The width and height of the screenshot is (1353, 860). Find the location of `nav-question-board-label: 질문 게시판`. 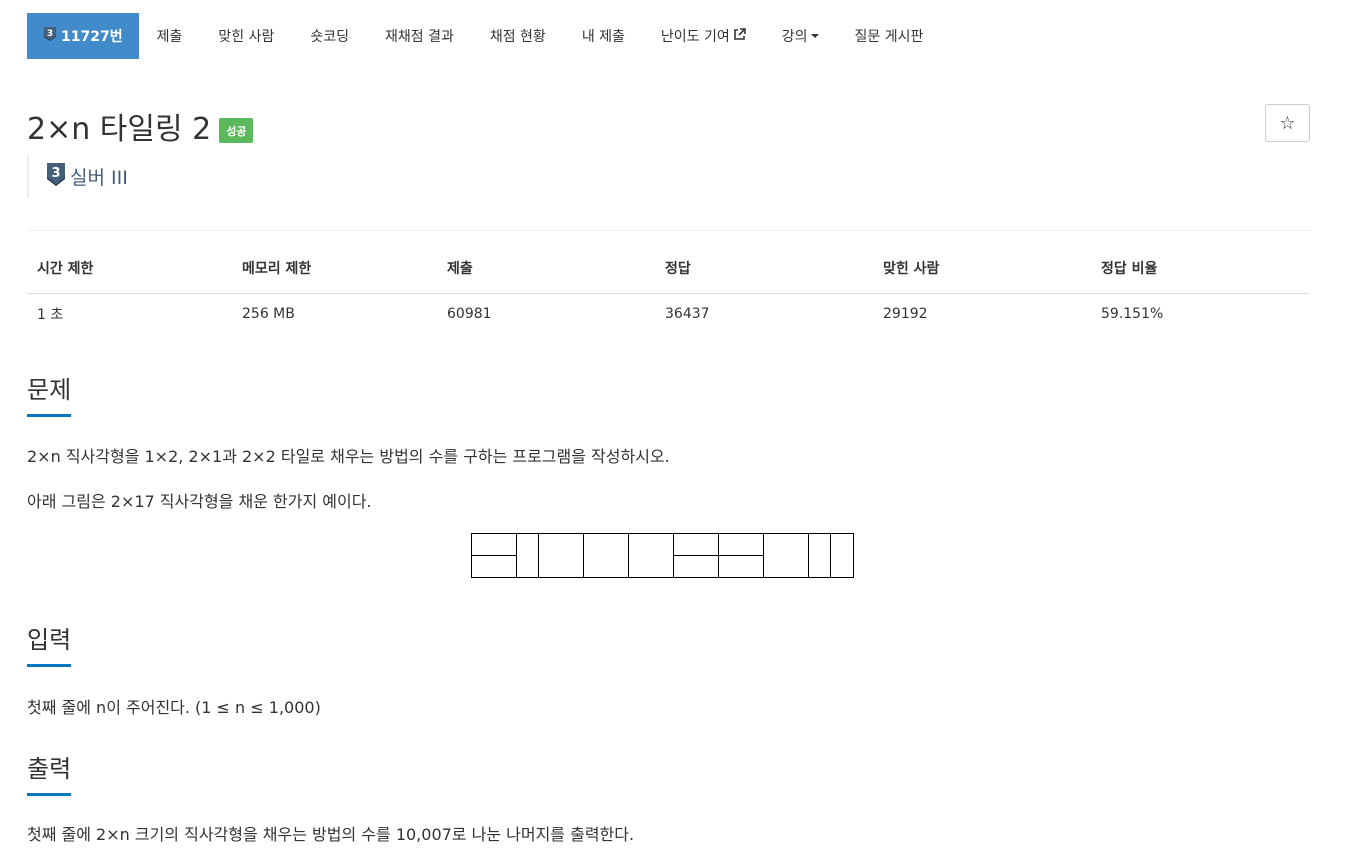

nav-question-board-label: 질문 게시판 is located at coordinates (889, 37).